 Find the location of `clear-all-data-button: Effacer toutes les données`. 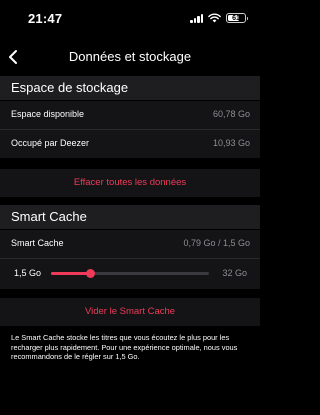

clear-all-data-button: Effacer toutes les données is located at coordinates (130, 183).